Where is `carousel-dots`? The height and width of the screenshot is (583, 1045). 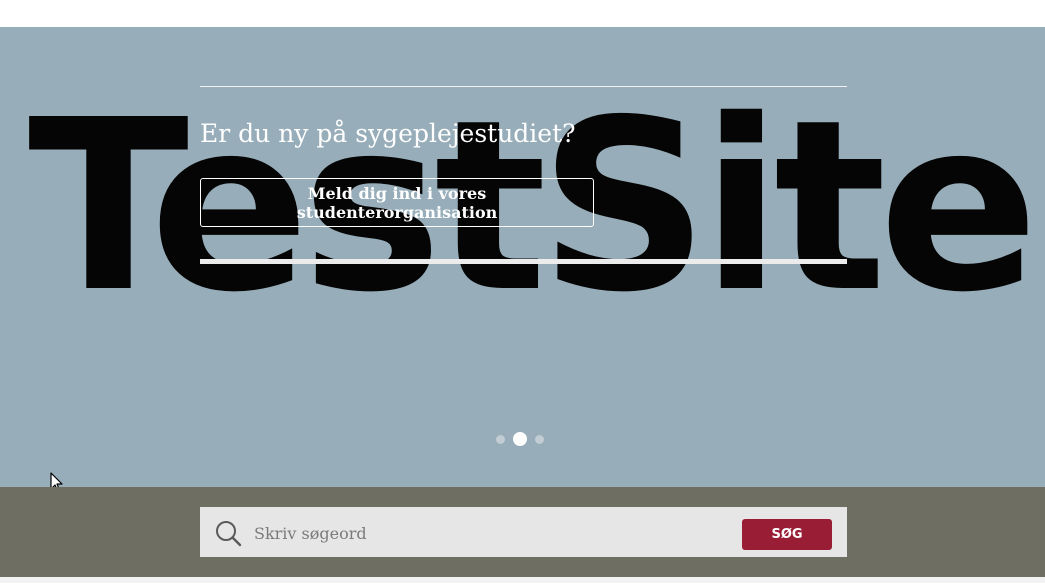 carousel-dots is located at coordinates (520, 439).